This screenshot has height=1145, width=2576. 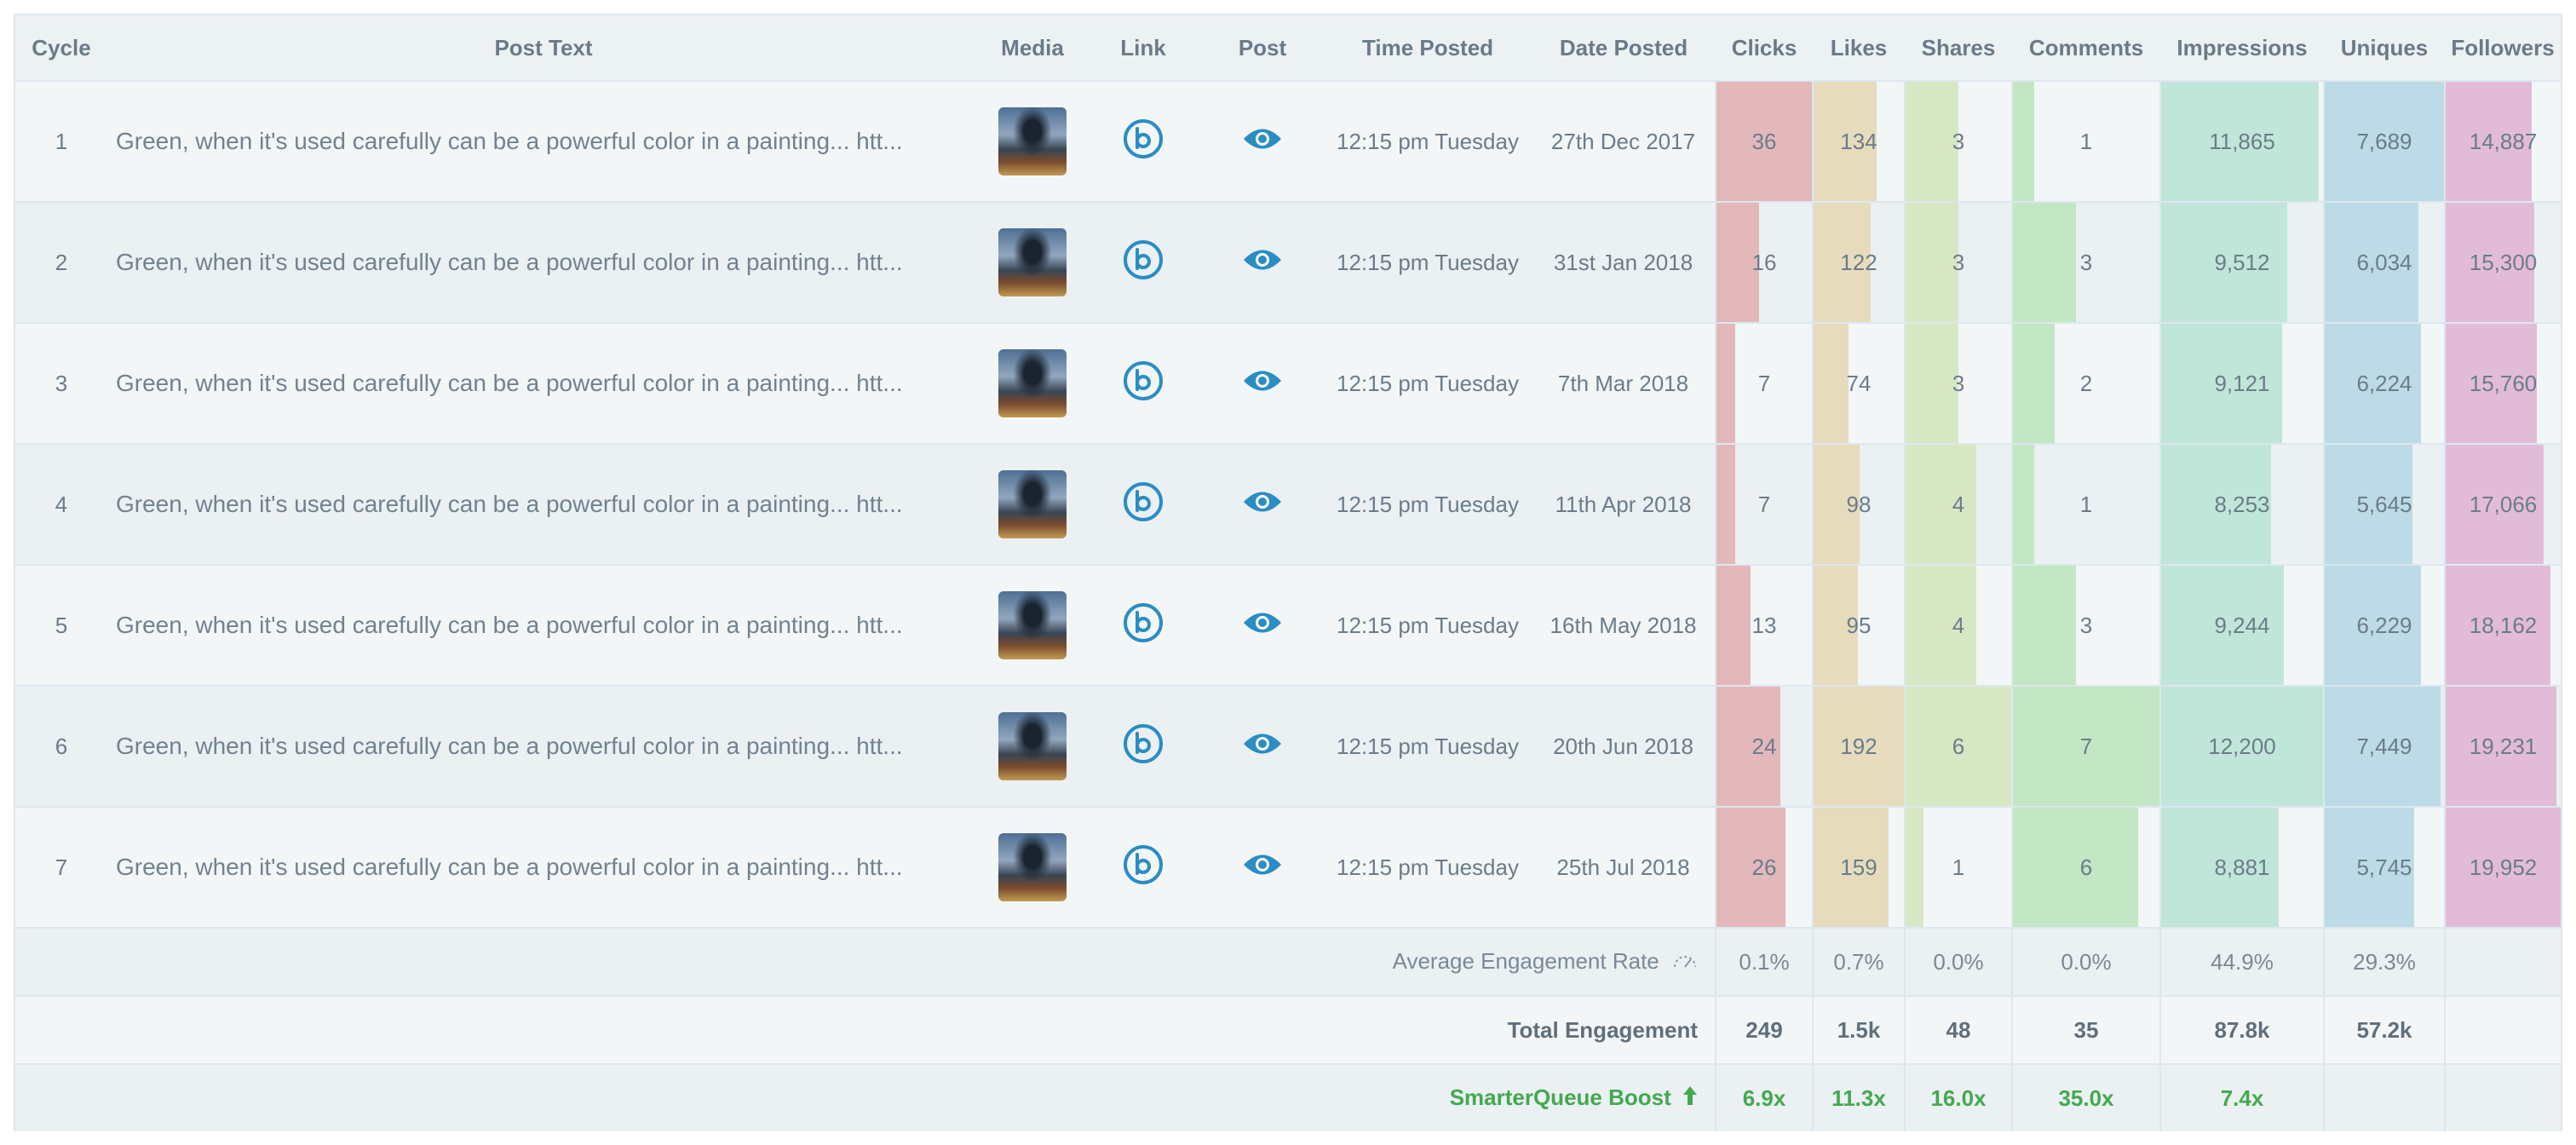 What do you see at coordinates (2086, 1029) in the screenshot?
I see `total-comments: 35` at bounding box center [2086, 1029].